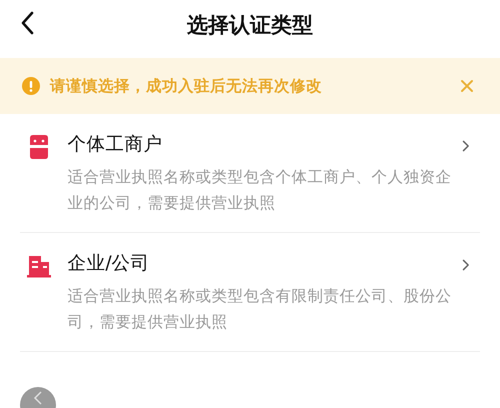 This screenshot has width=500, height=408. I want to click on notice-text: 请谨慎选择，成功入驻后无法再次修改, so click(186, 86).